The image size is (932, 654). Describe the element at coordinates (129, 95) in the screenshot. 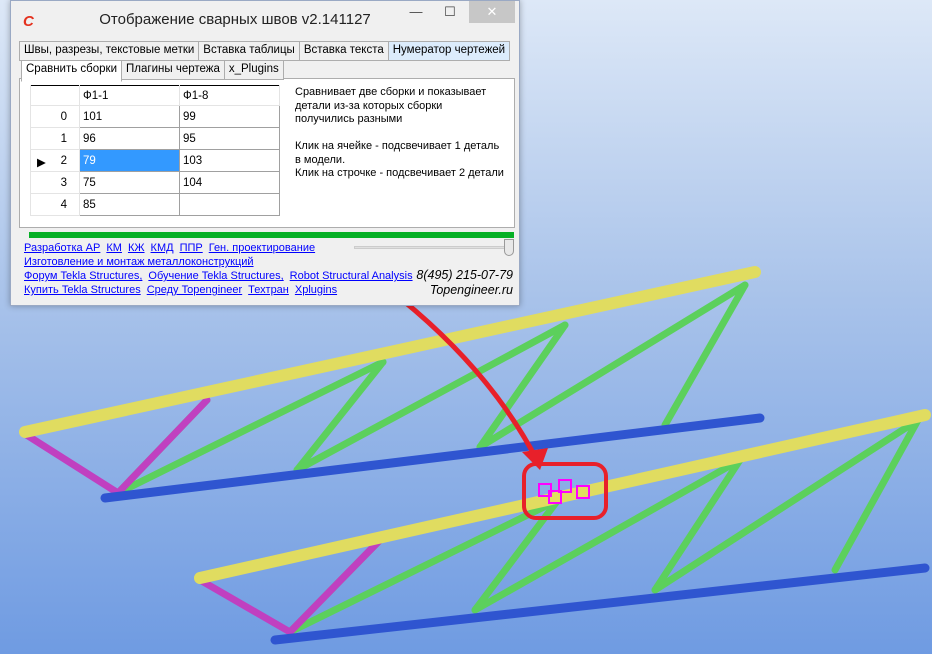

I see `column-header: Ф1-1` at that location.